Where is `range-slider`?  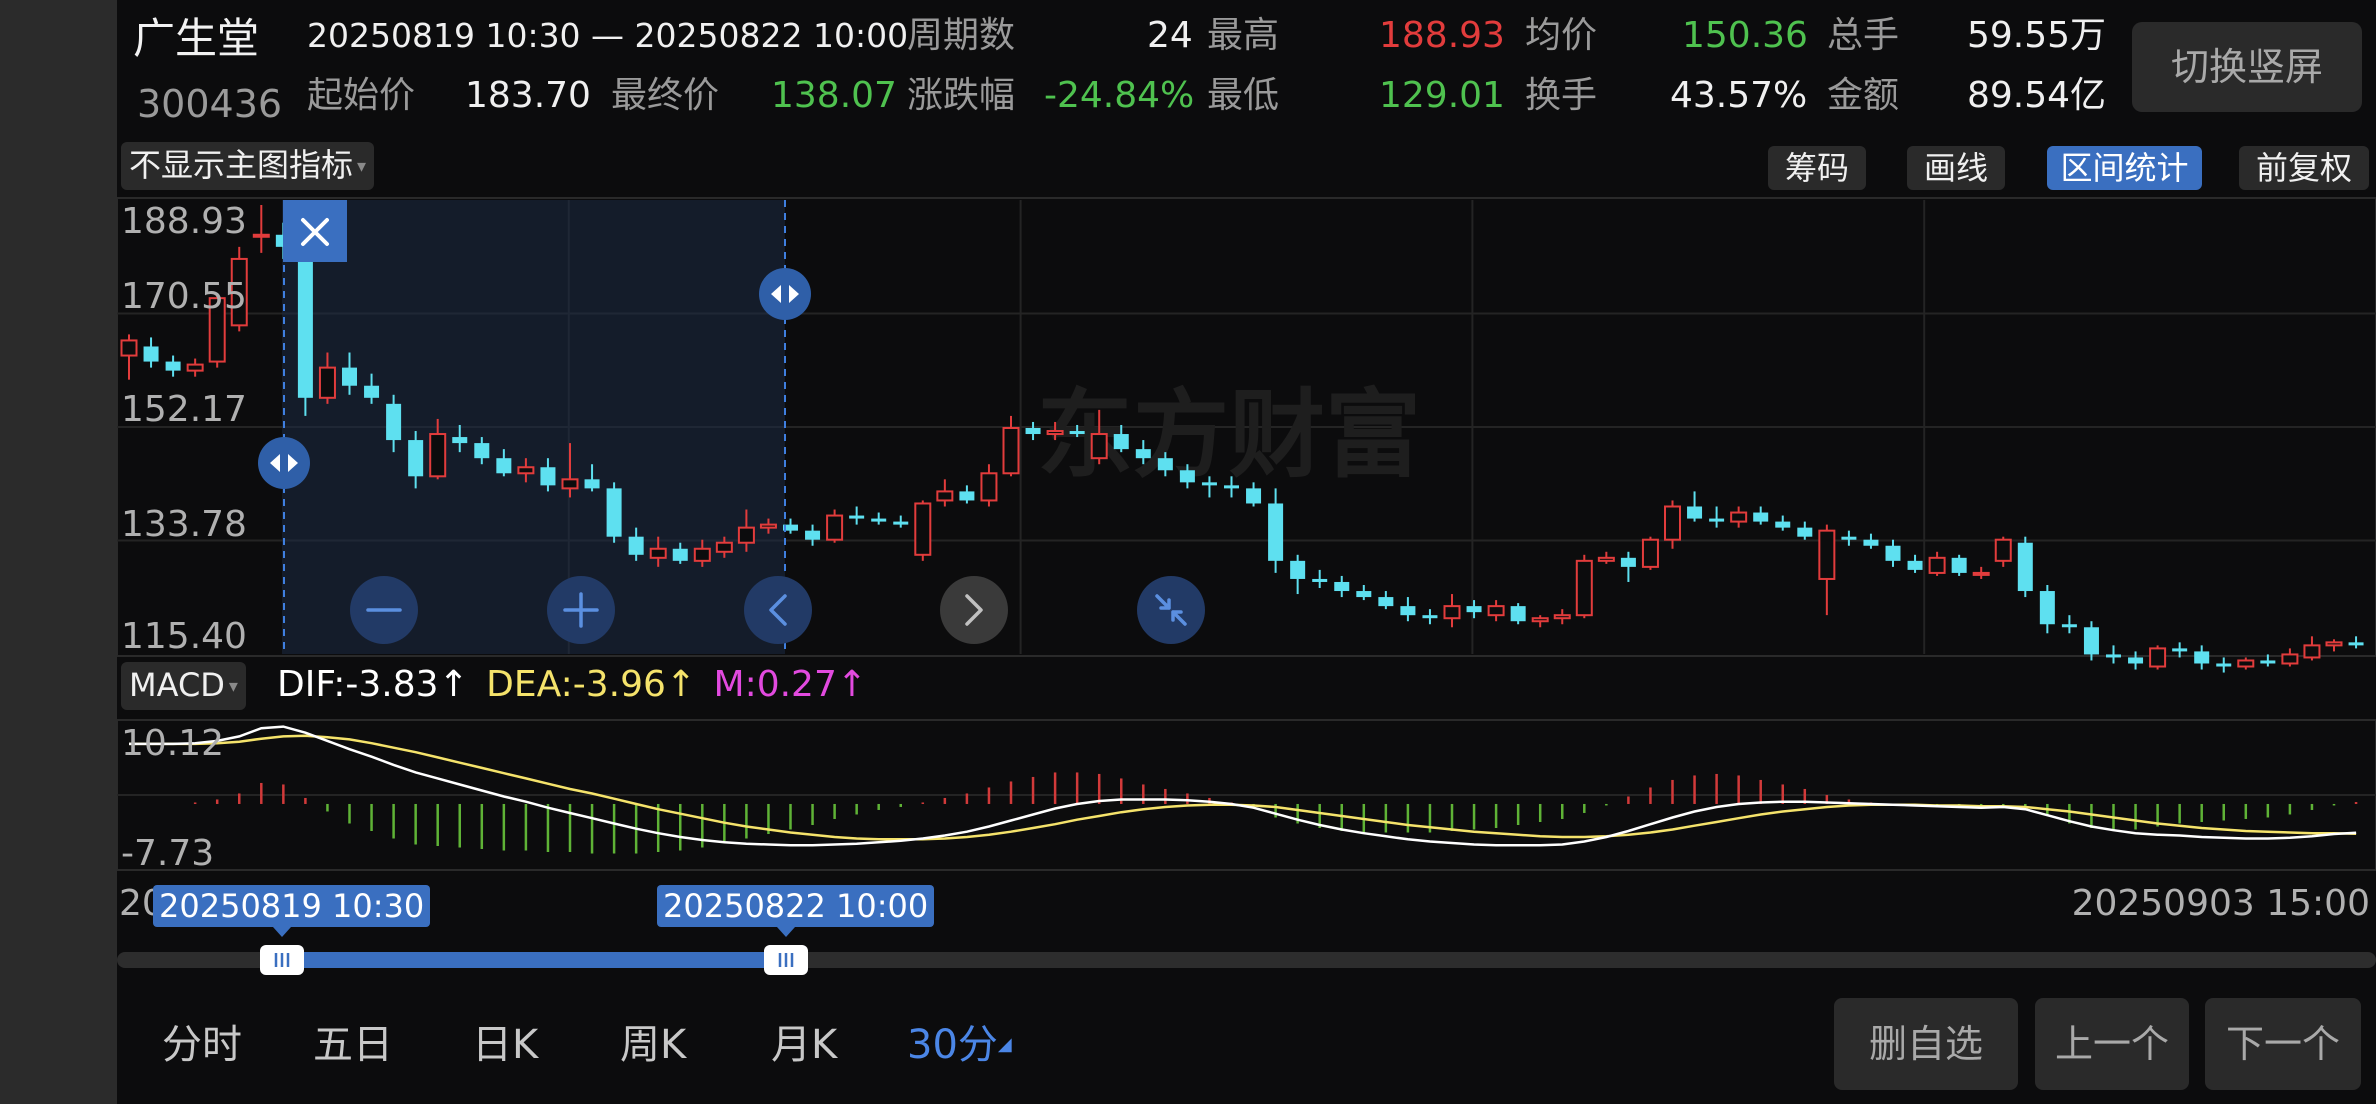 range-slider is located at coordinates (1246, 951).